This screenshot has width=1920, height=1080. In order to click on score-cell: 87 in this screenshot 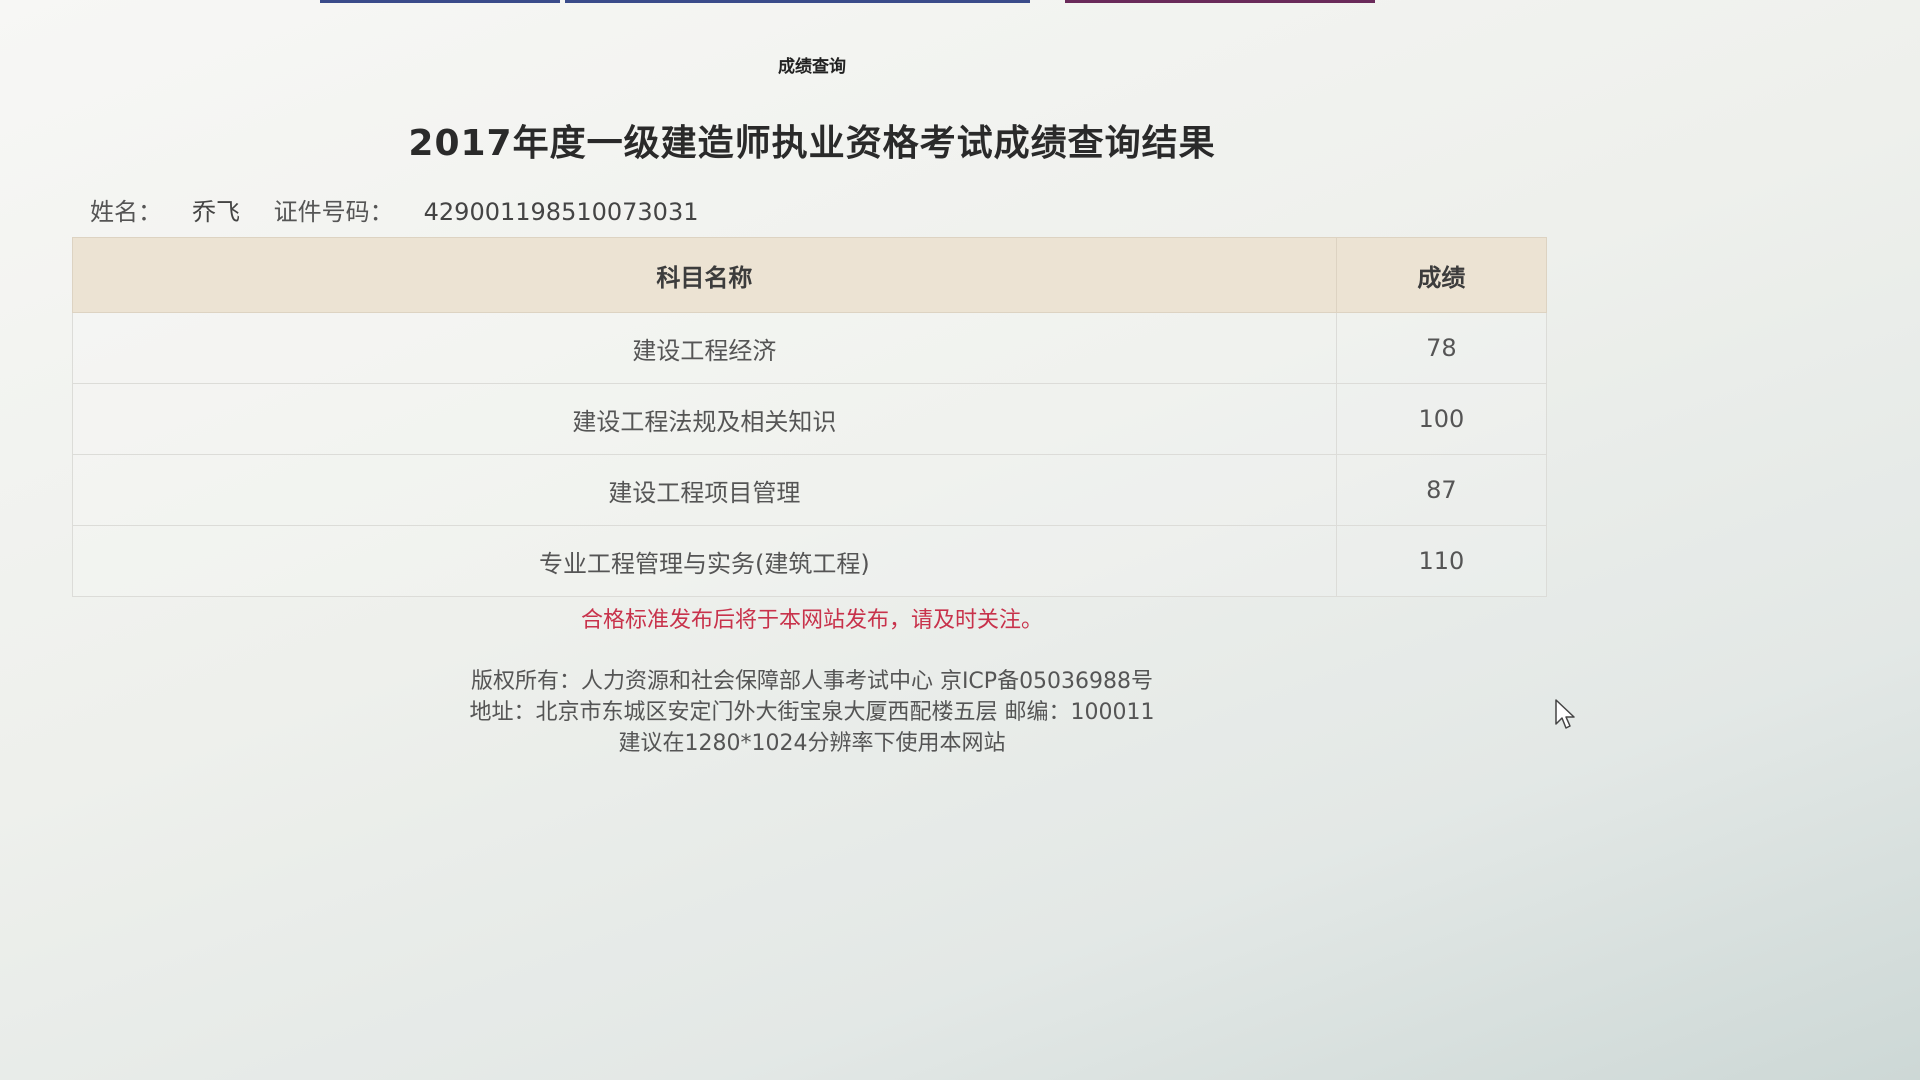, I will do `click(1441, 490)`.